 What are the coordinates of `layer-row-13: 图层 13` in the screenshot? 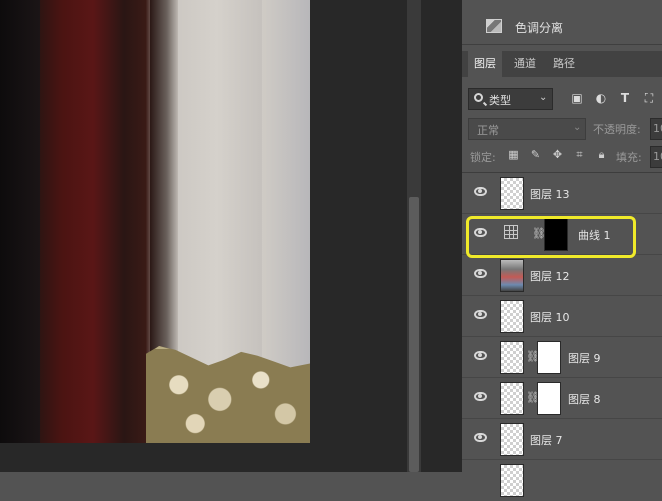 It's located at (562, 193).